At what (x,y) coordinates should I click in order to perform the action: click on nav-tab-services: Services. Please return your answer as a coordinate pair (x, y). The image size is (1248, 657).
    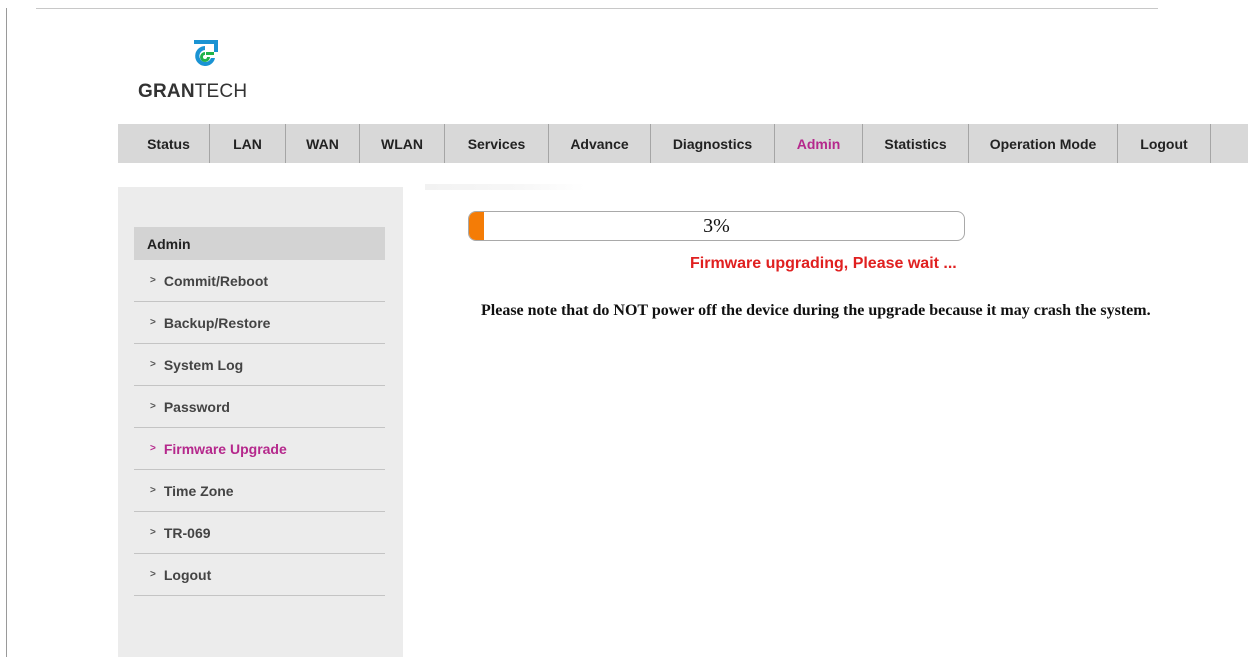
    Looking at the image, I should click on (497, 143).